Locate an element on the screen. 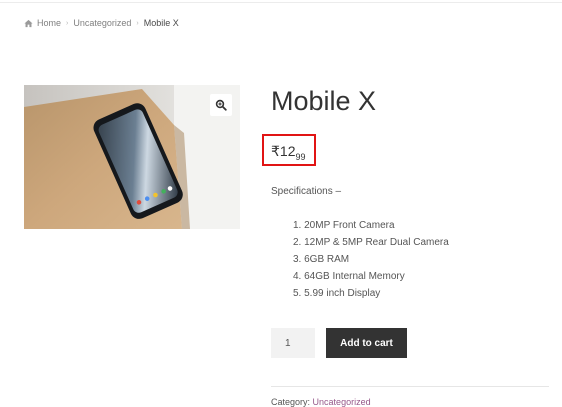 This screenshot has width=562, height=407. zoom-button is located at coordinates (221, 105).